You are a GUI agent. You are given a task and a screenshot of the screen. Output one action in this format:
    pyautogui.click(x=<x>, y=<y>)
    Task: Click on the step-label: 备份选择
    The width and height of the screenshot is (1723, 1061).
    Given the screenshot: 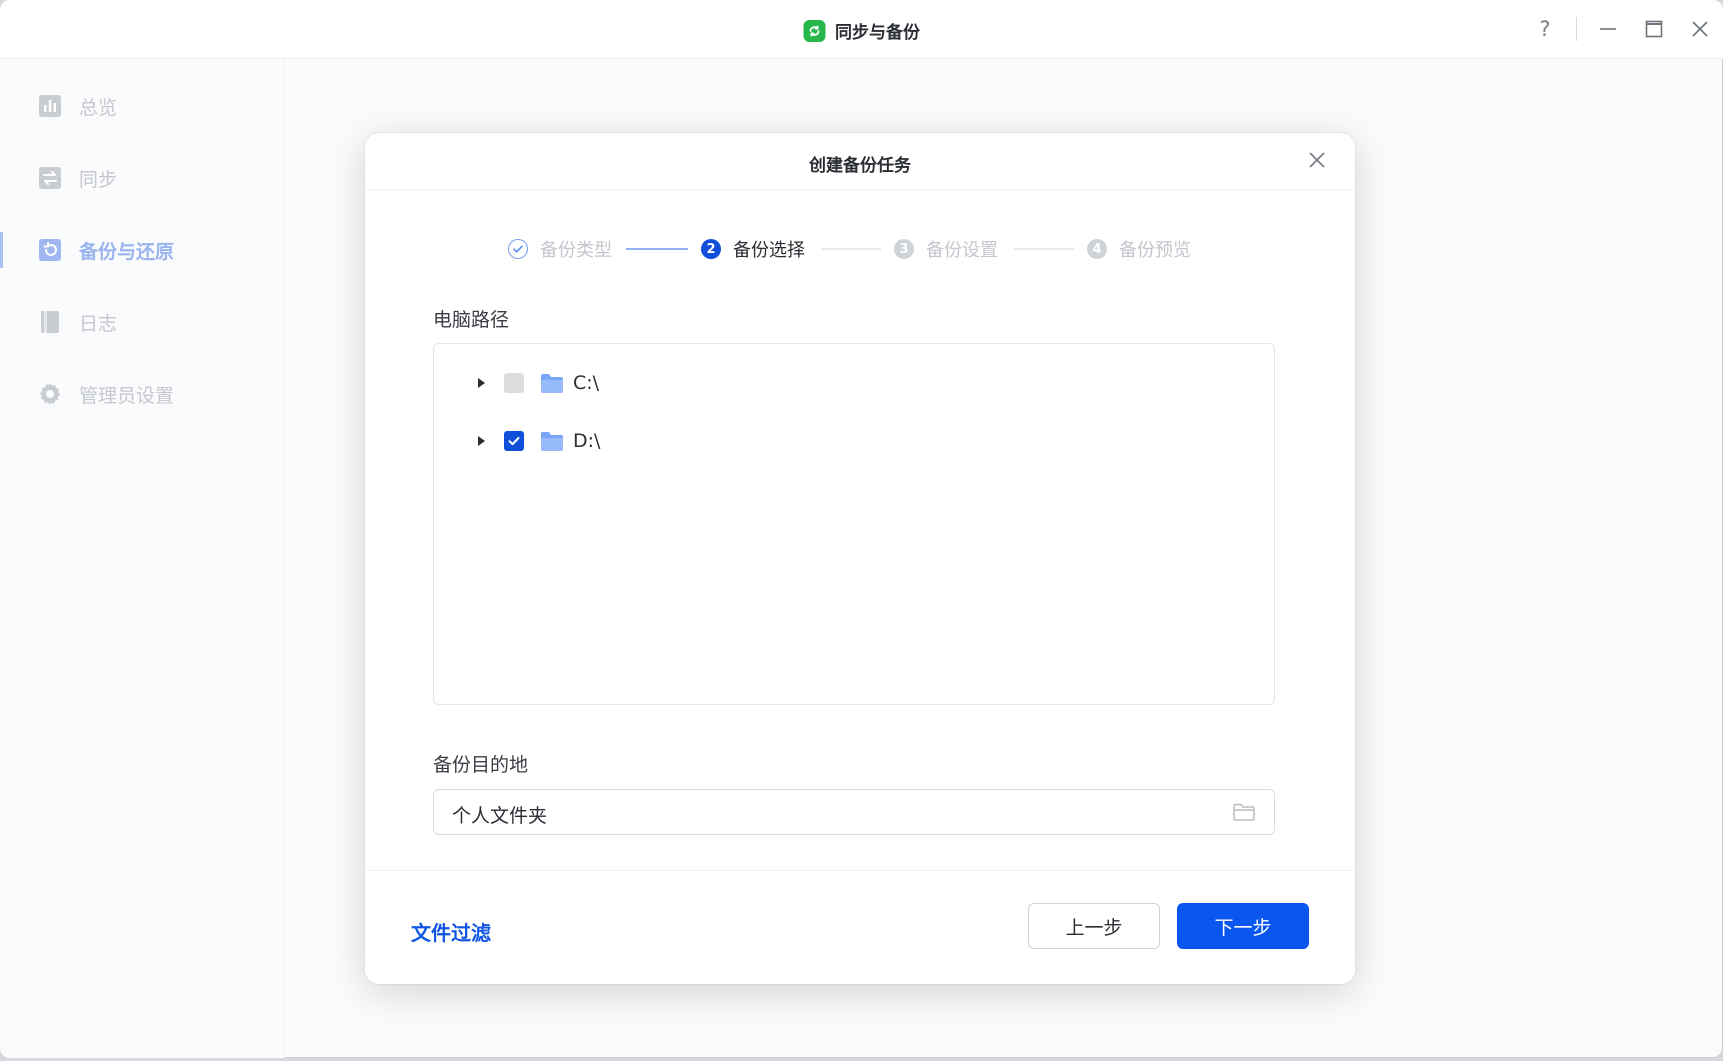 What is the action you would take?
    pyautogui.click(x=769, y=250)
    